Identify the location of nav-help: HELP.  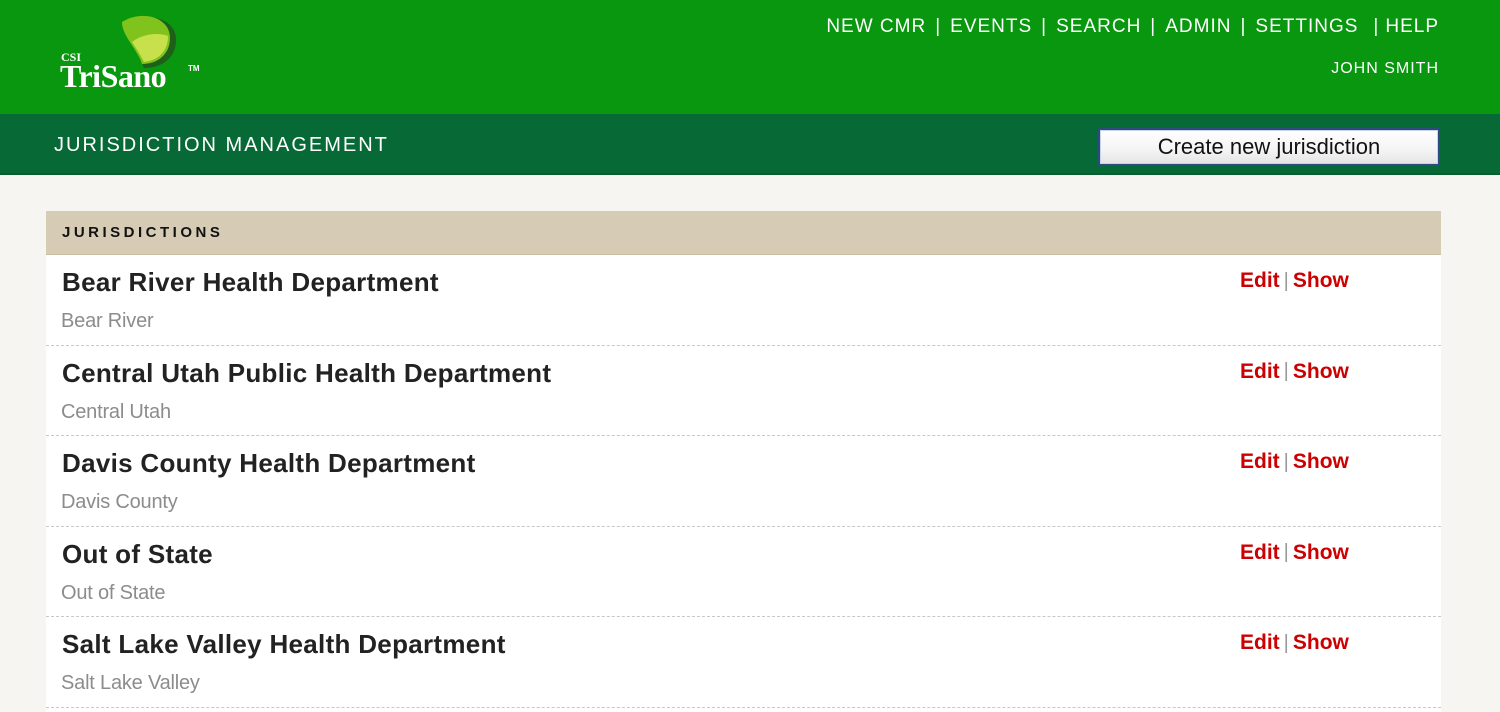
(1412, 27).